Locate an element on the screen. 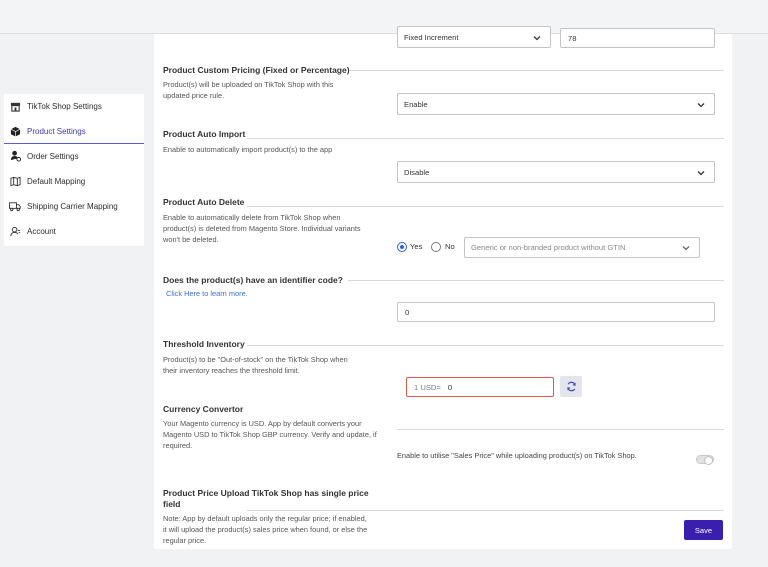 This screenshot has height=567, width=768. sidebar-item-order-settings: Order Settings is located at coordinates (74, 156).